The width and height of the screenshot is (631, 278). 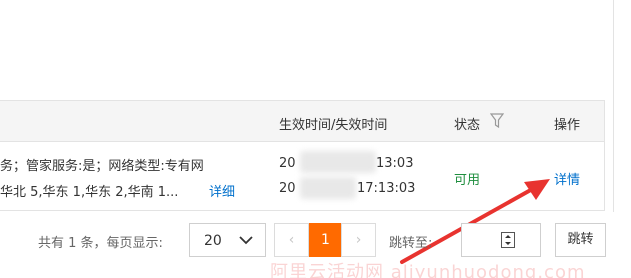 What do you see at coordinates (291, 240) in the screenshot?
I see `prev-page-button: ‹` at bounding box center [291, 240].